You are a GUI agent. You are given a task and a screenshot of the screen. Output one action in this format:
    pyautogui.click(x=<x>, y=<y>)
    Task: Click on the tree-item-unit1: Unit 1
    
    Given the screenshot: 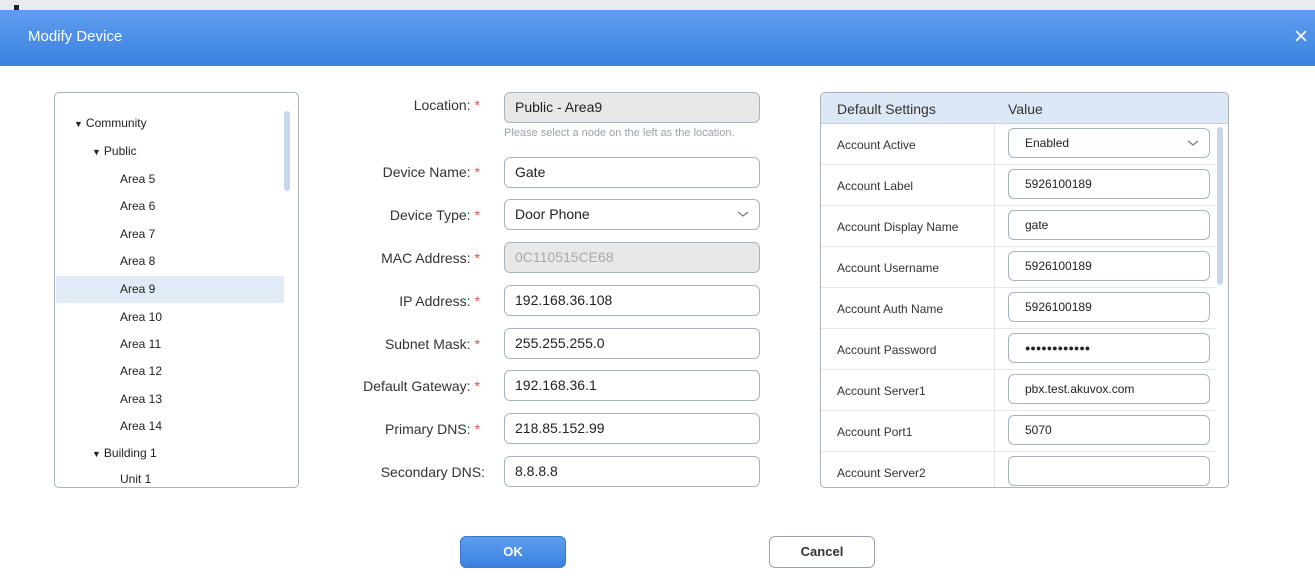 What is the action you would take?
    pyautogui.click(x=170, y=476)
    